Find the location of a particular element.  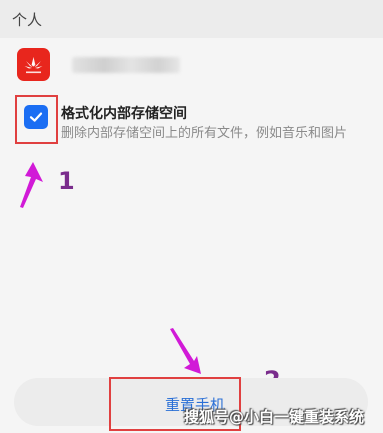

section-header: 个人 is located at coordinates (191, 19).